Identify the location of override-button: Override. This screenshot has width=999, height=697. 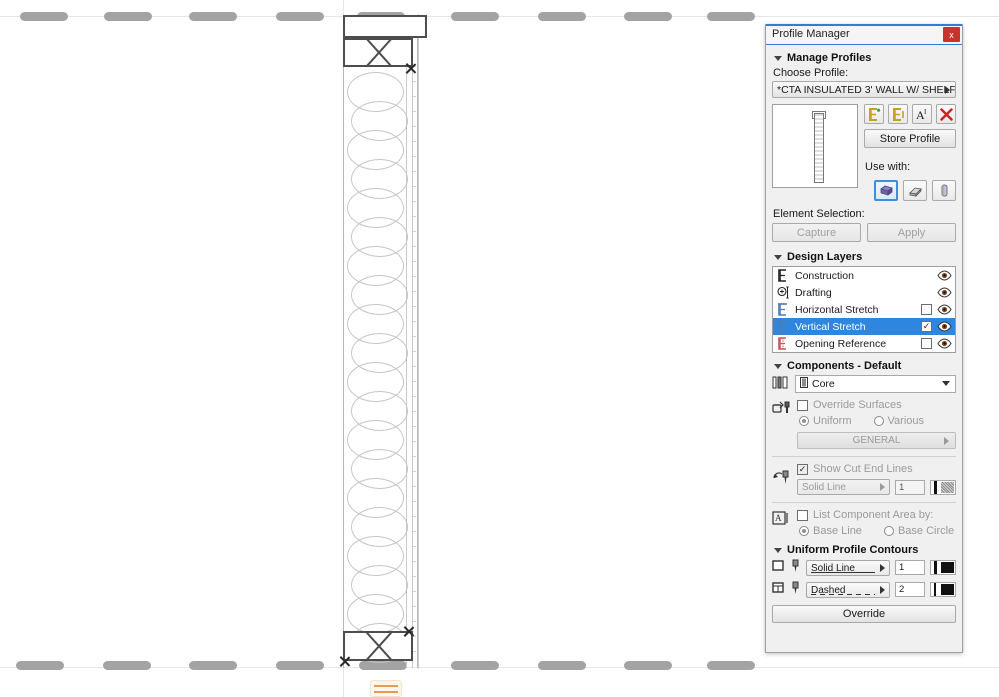
(864, 614).